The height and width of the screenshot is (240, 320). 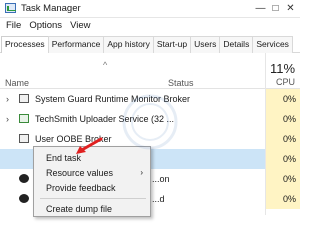 What do you see at coordinates (24, 138) in the screenshot?
I see `app-window-icon` at bounding box center [24, 138].